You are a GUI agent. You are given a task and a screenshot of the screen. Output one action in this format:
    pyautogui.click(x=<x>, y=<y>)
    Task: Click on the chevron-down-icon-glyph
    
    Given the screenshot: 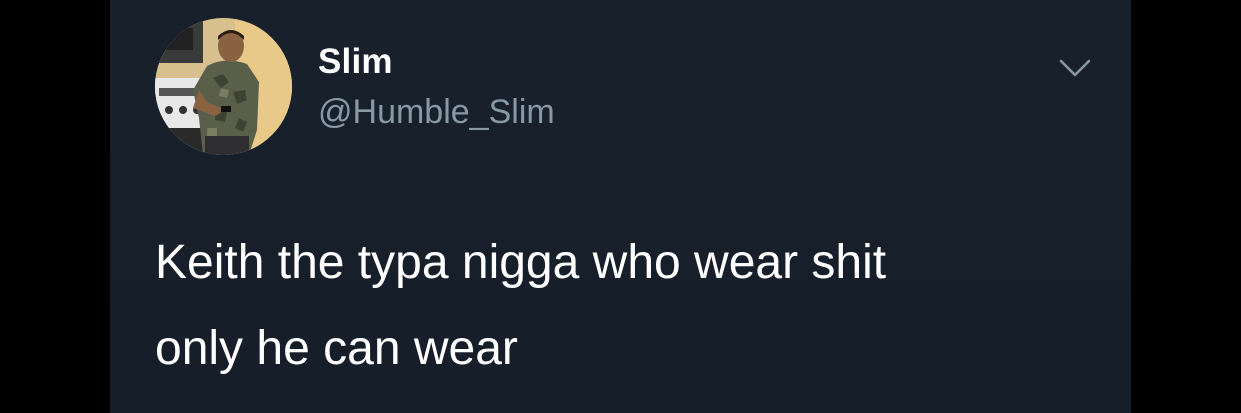 What is the action you would take?
    pyautogui.click(x=1075, y=68)
    